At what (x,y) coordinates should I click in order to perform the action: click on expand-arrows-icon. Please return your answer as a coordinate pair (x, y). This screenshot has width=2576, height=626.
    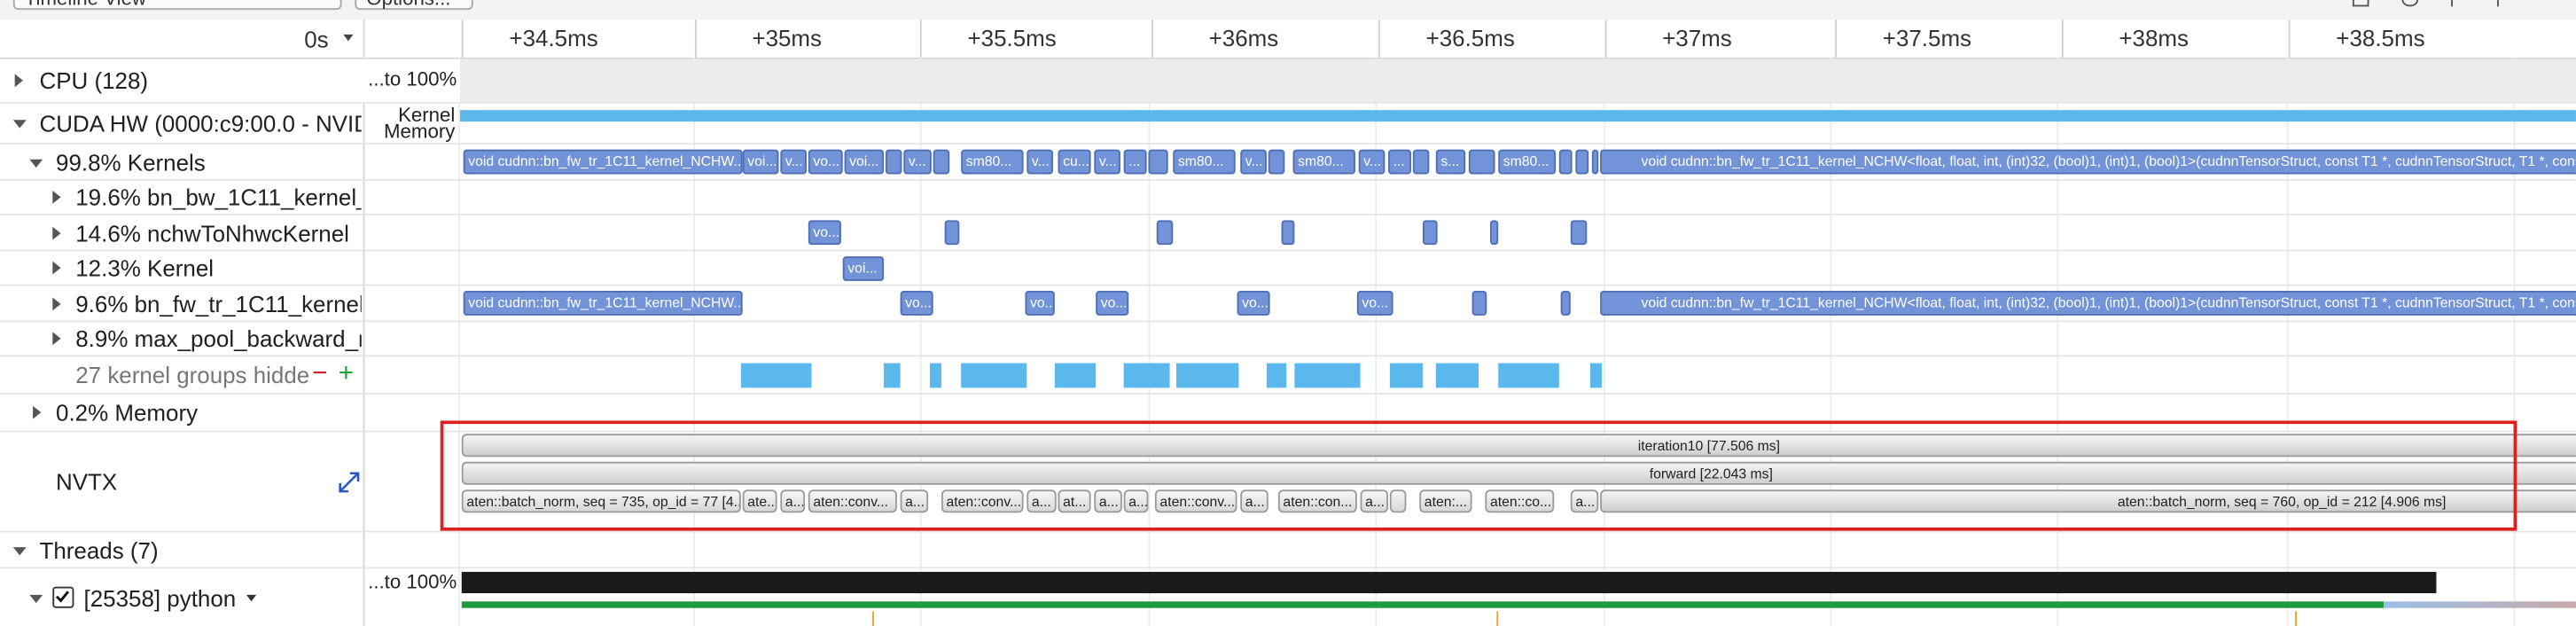
    Looking at the image, I should click on (349, 485).